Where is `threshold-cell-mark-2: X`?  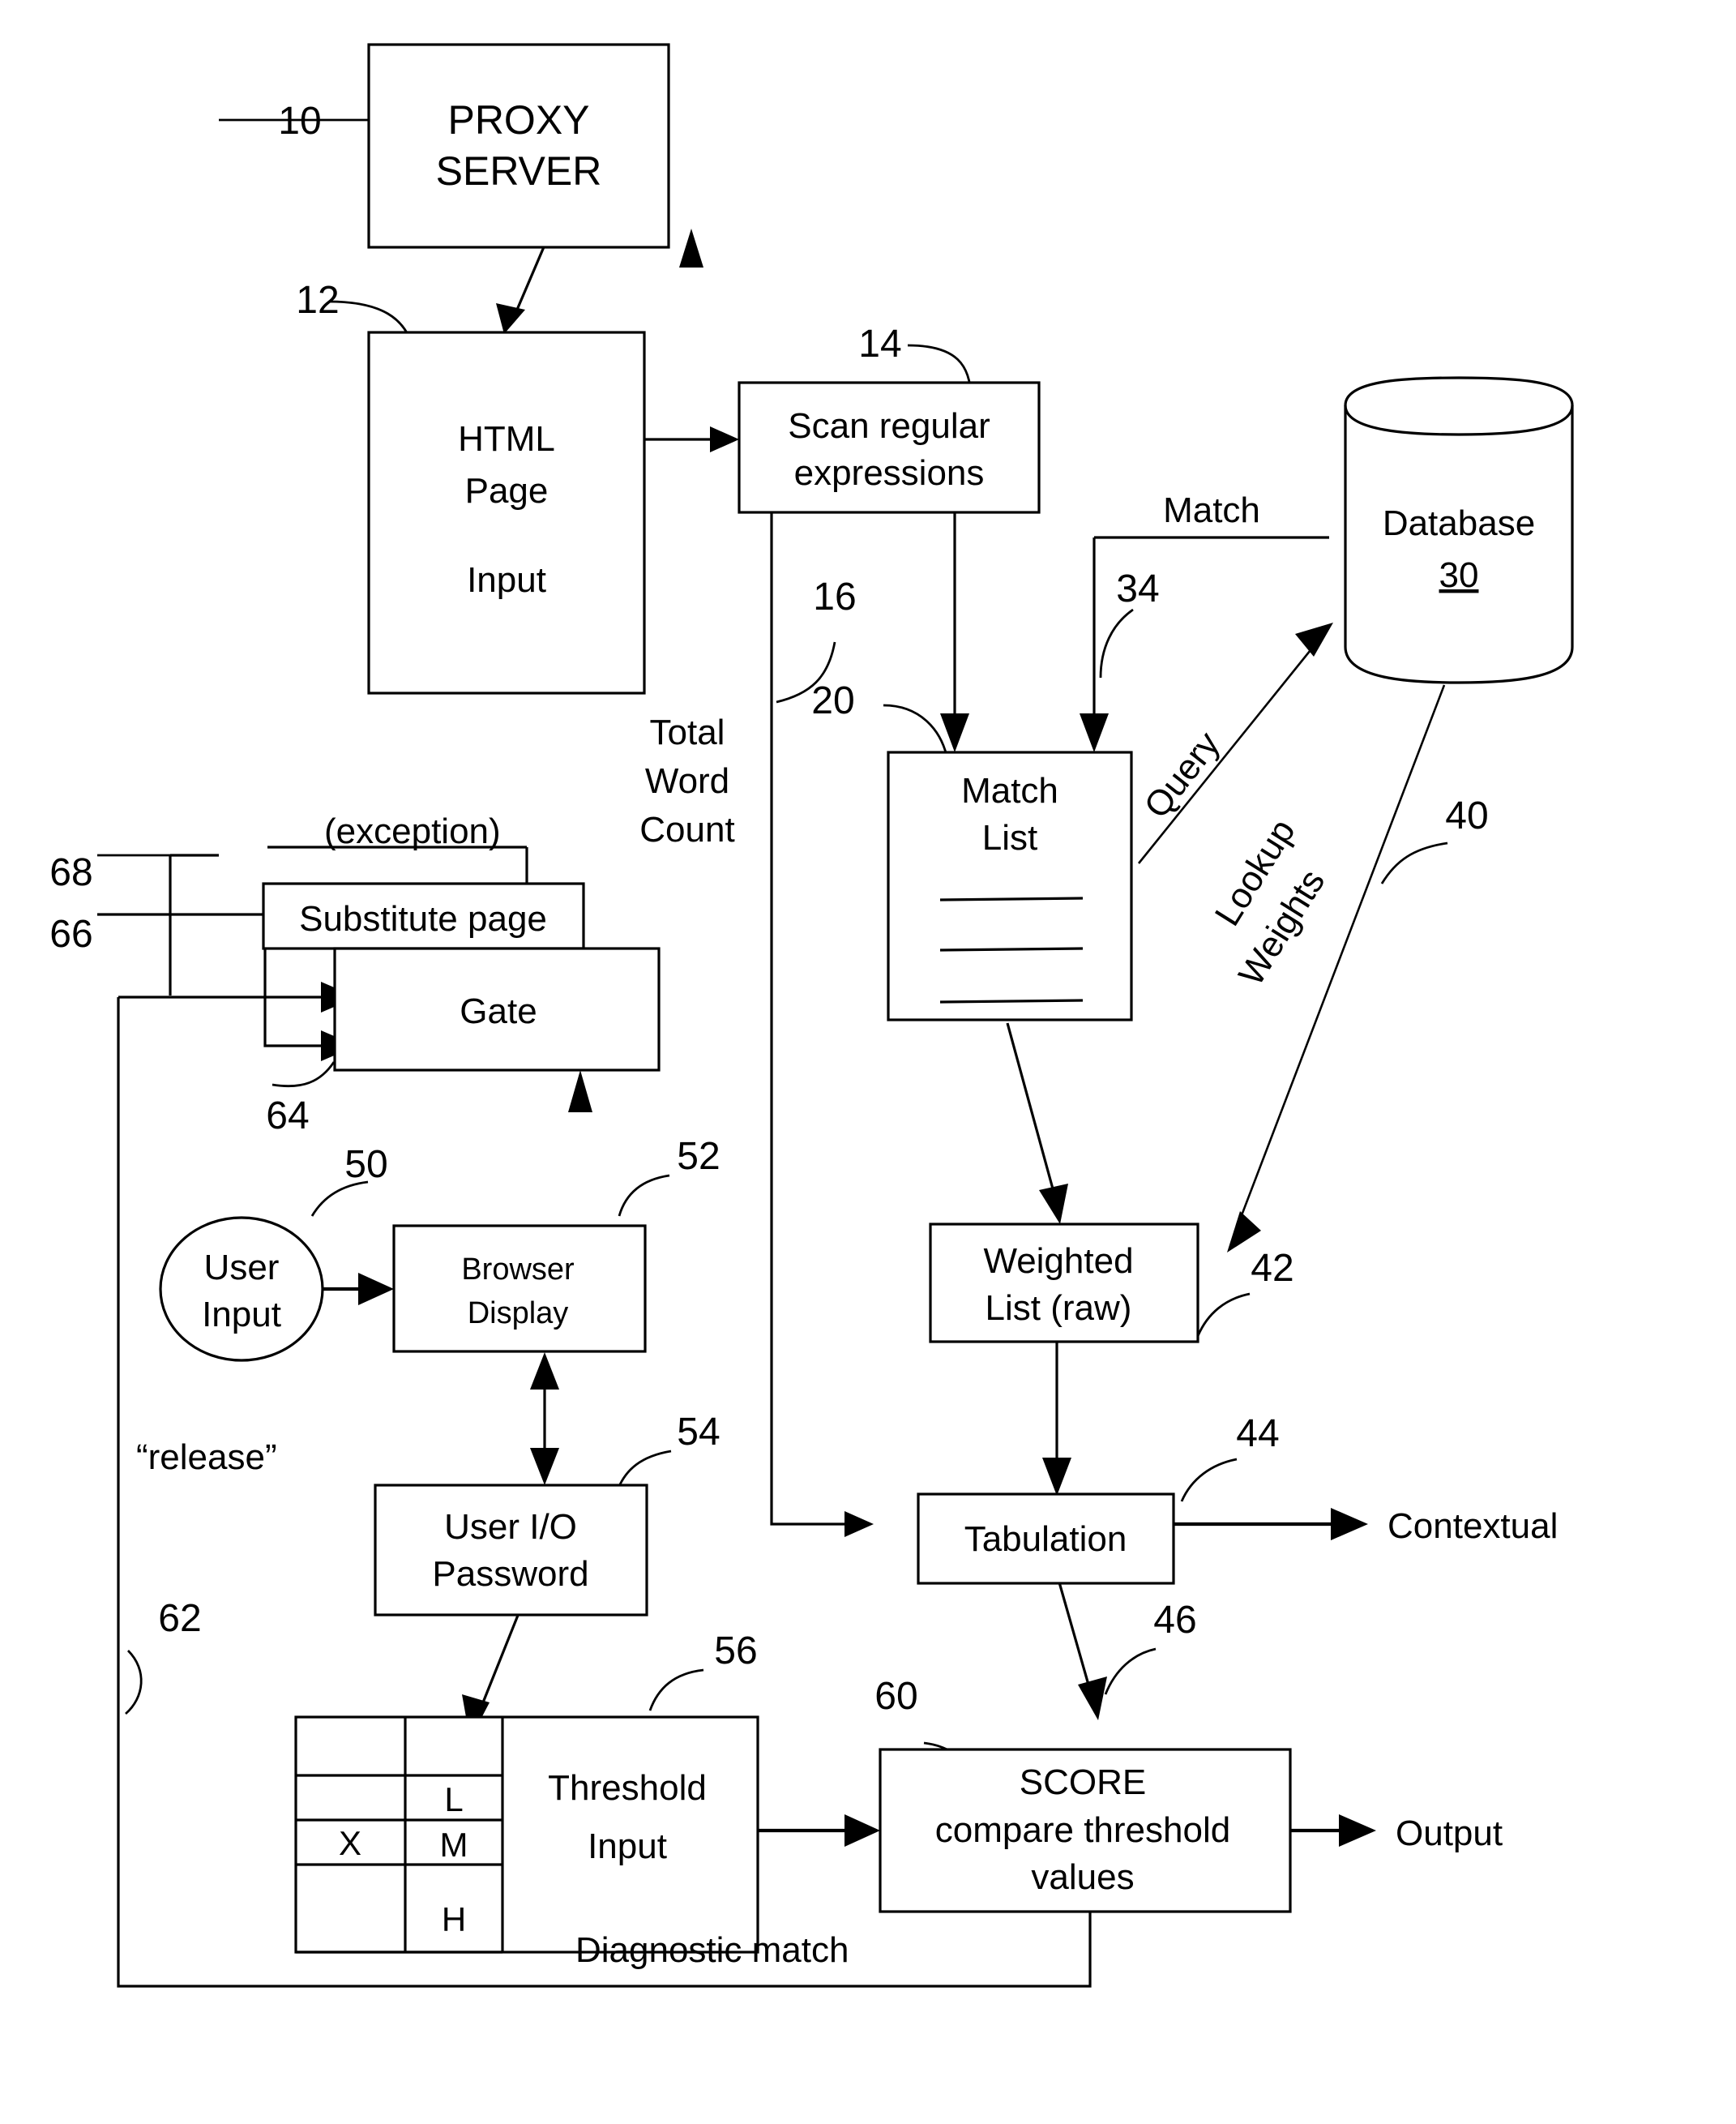 threshold-cell-mark-2: X is located at coordinates (350, 1843).